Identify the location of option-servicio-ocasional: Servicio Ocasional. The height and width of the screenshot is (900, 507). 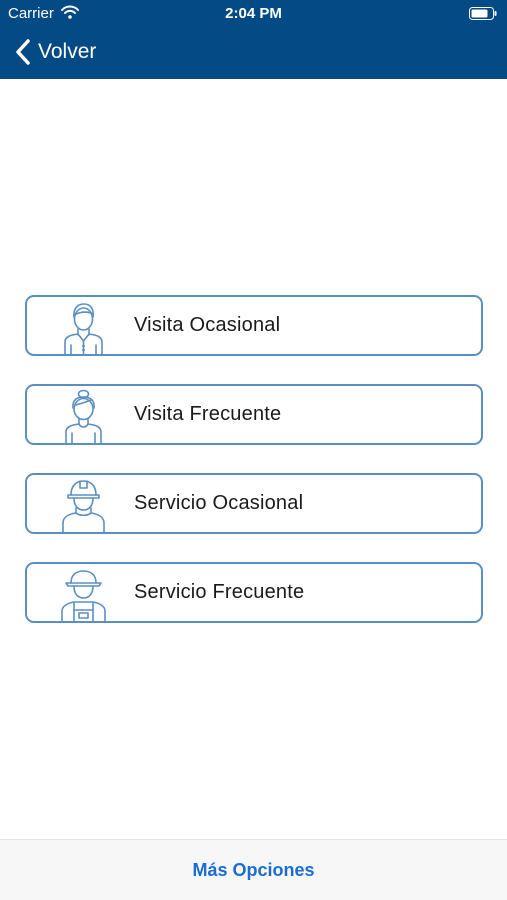
(254, 503).